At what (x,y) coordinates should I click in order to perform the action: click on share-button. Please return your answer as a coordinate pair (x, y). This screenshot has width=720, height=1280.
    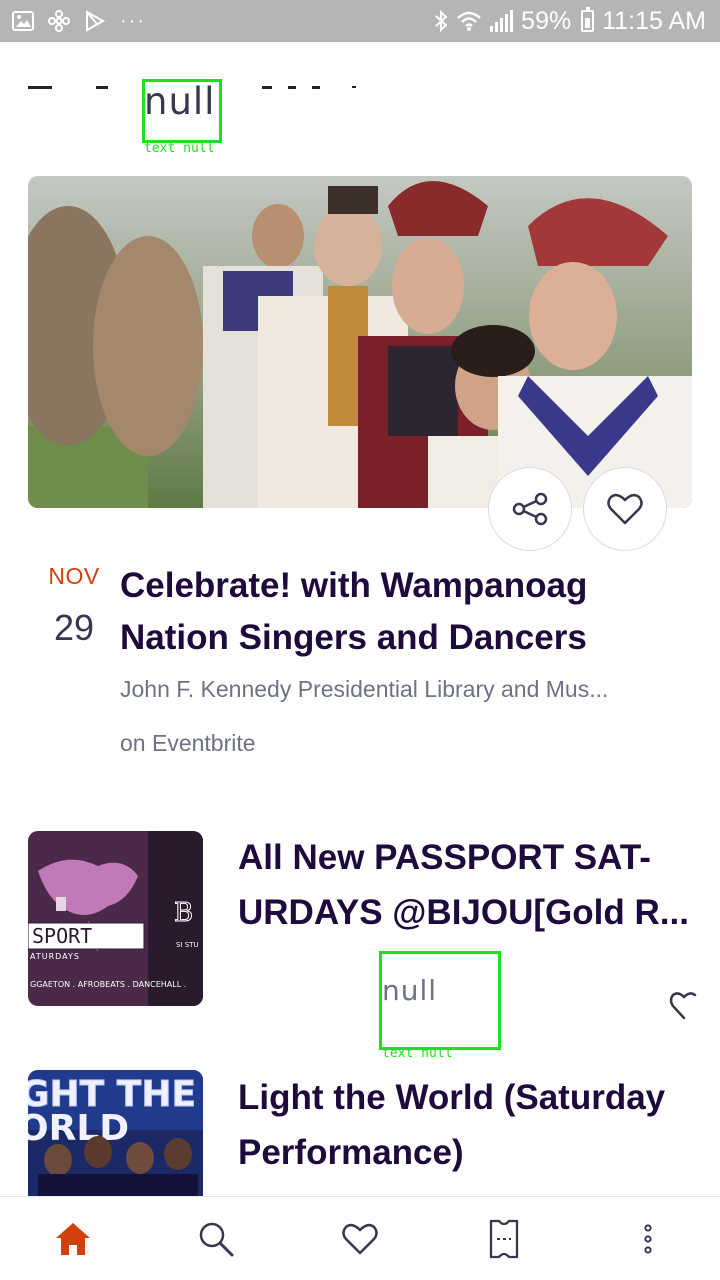
    Looking at the image, I should click on (530, 509).